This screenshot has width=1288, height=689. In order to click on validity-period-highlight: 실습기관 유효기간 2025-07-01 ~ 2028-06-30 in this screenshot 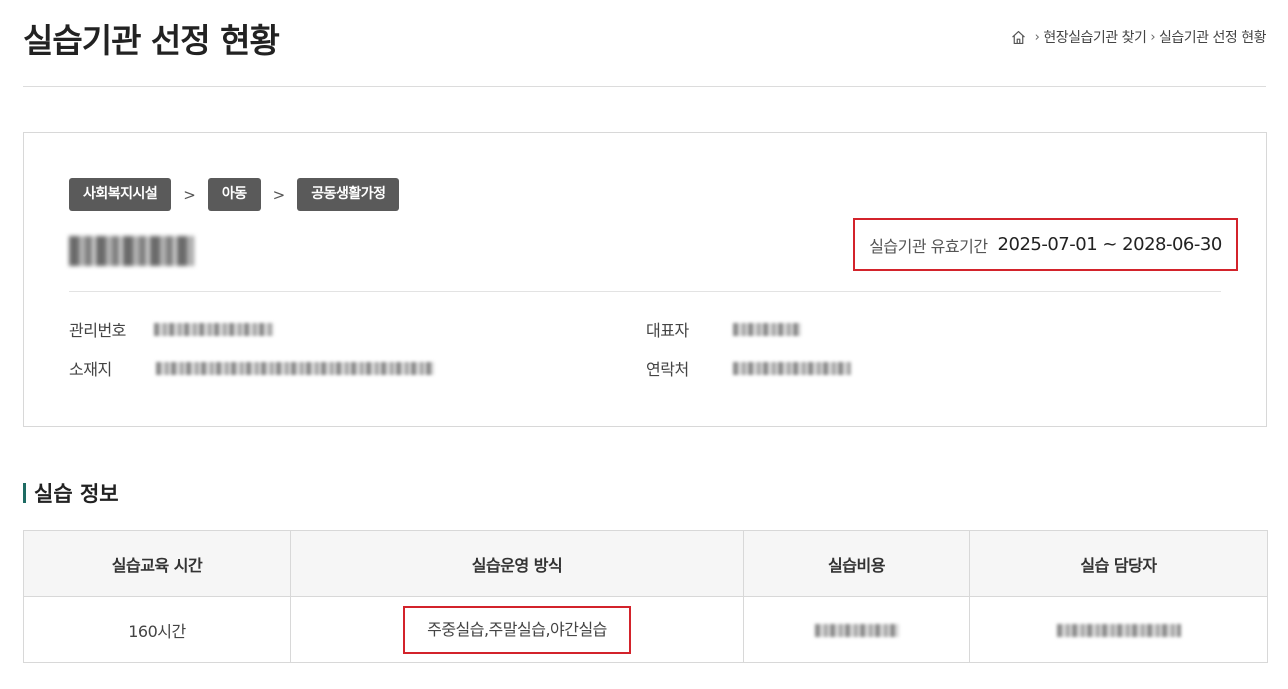, I will do `click(1045, 244)`.